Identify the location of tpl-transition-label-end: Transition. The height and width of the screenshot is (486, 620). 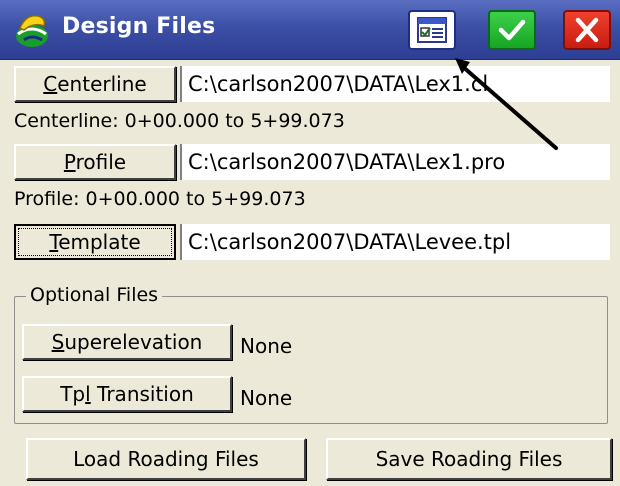
(142, 394).